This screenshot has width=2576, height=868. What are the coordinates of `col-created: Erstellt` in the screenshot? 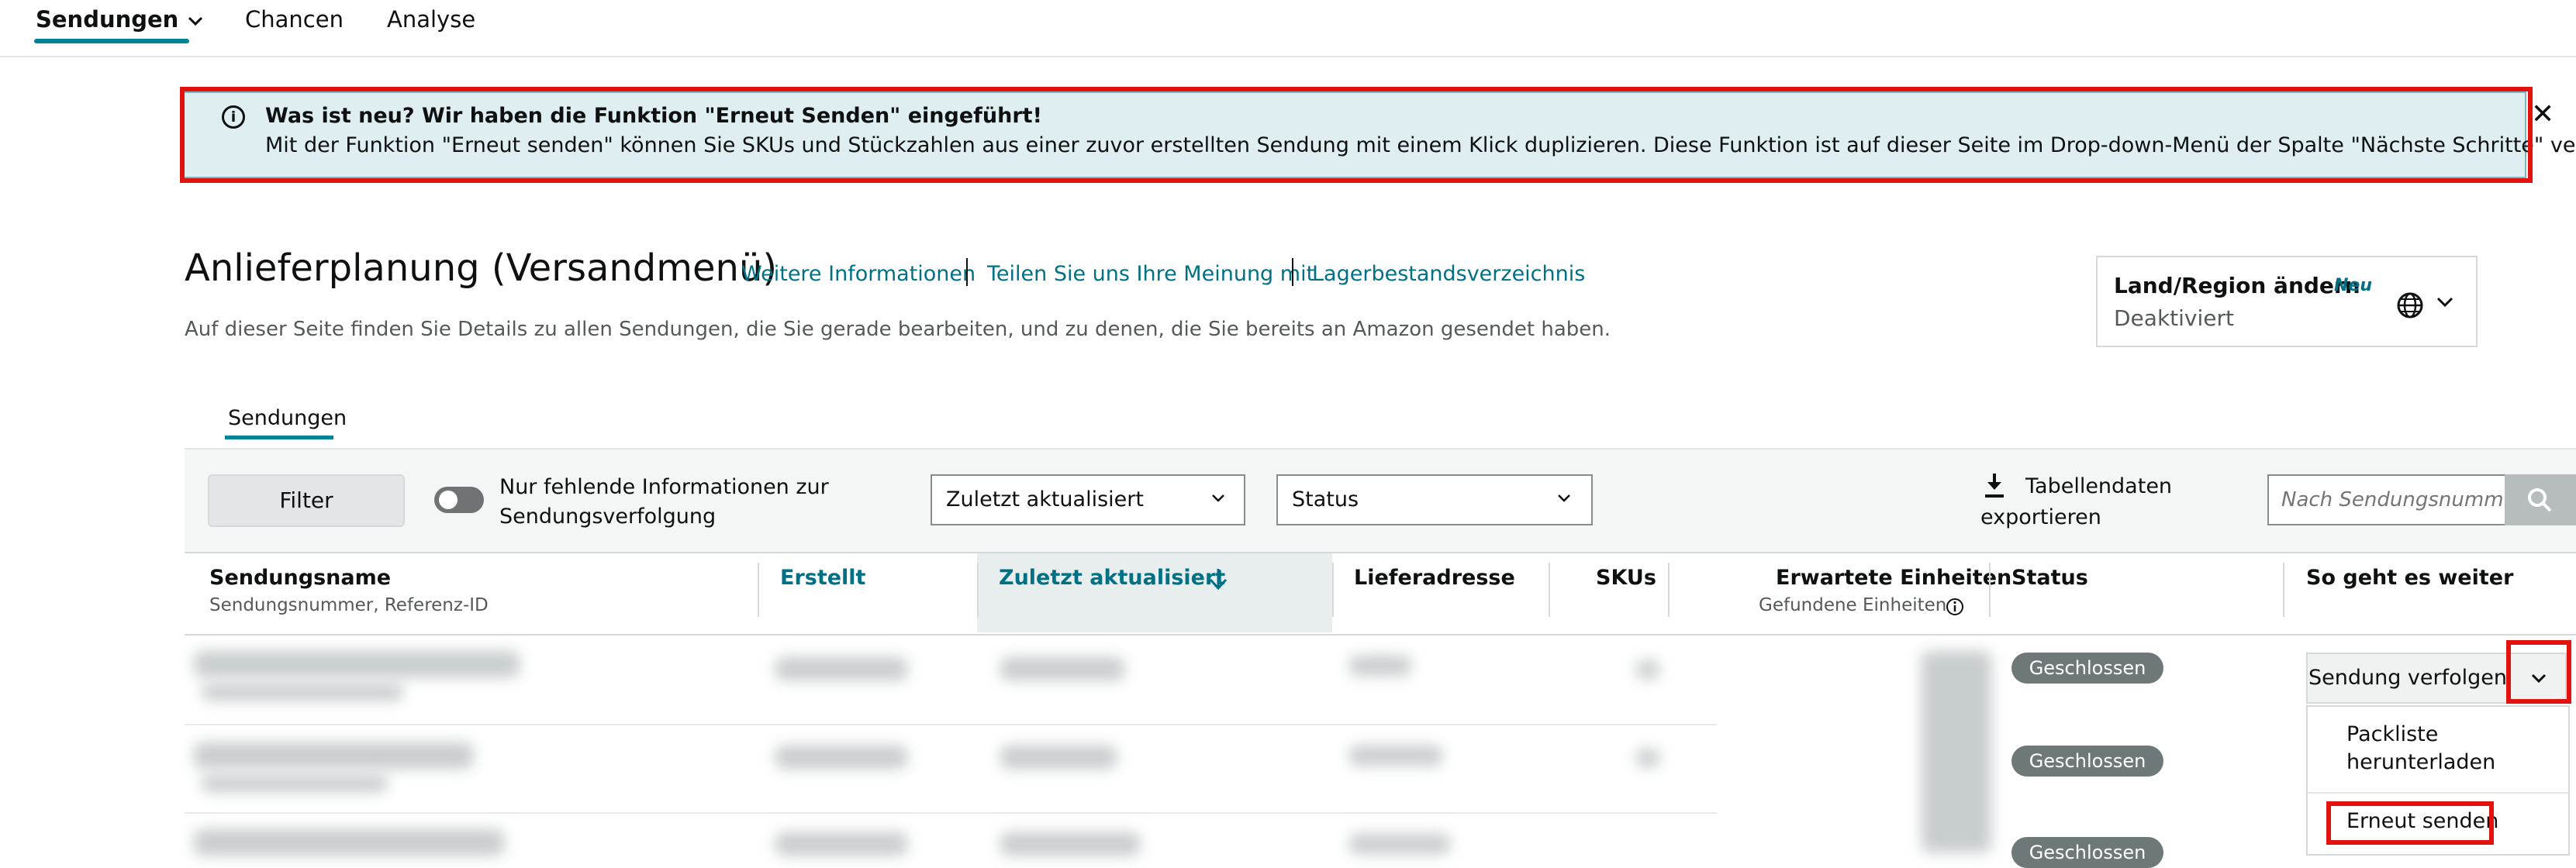 It's located at (823, 578).